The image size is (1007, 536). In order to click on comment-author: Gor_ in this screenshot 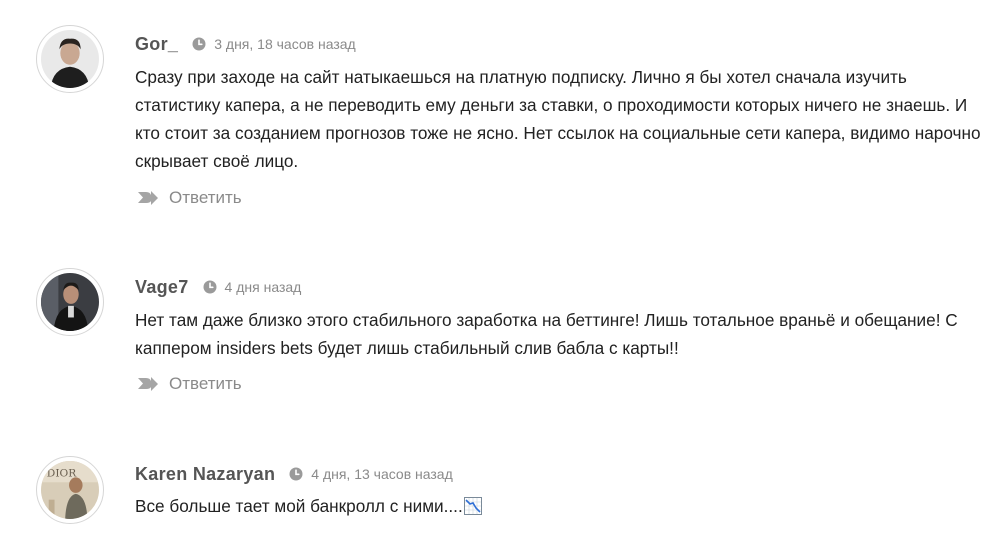, I will do `click(156, 44)`.